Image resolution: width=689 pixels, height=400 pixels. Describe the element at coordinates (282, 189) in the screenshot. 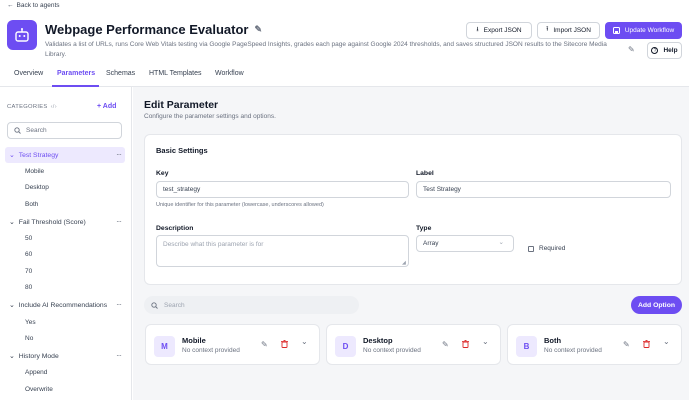

I see `key-input: test_strategy` at that location.